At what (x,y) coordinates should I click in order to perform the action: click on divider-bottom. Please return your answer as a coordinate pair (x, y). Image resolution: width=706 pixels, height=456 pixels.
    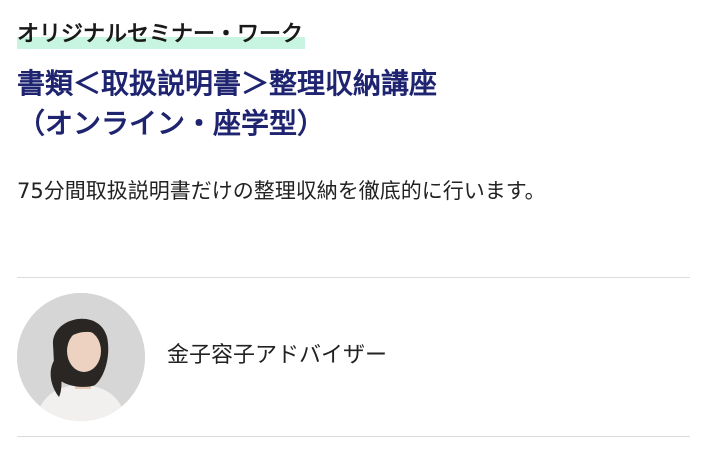
    Looking at the image, I should click on (353, 436).